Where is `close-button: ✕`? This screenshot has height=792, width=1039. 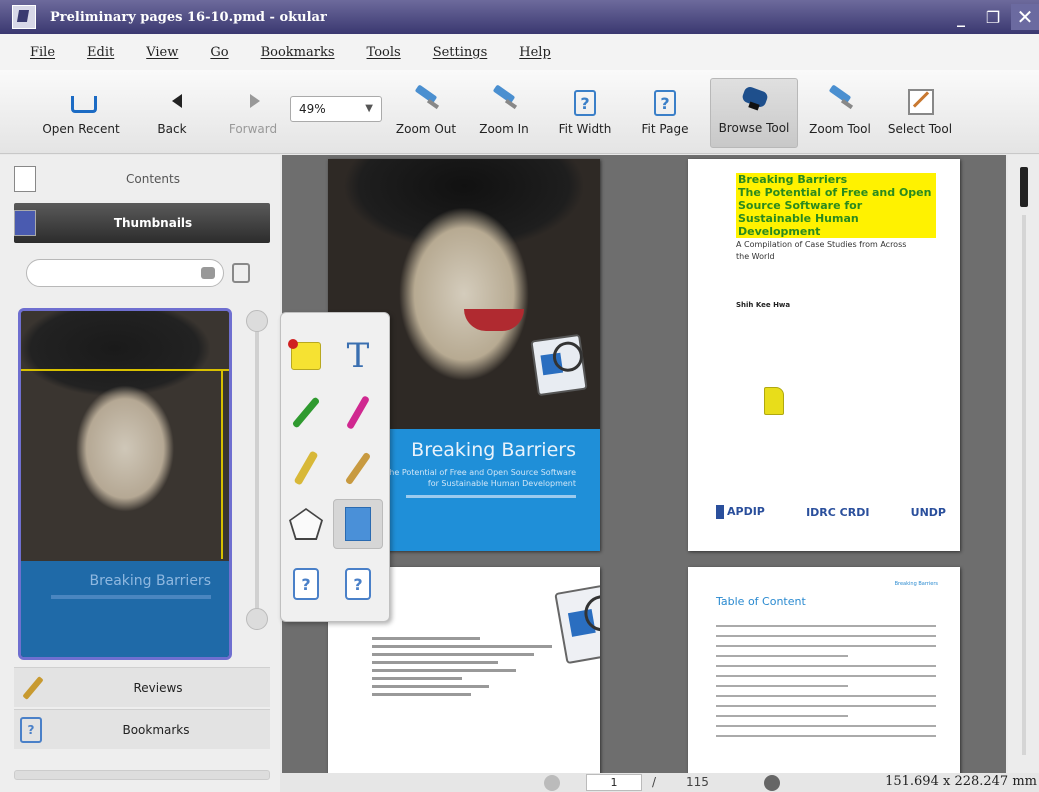
close-button: ✕ is located at coordinates (1025, 17).